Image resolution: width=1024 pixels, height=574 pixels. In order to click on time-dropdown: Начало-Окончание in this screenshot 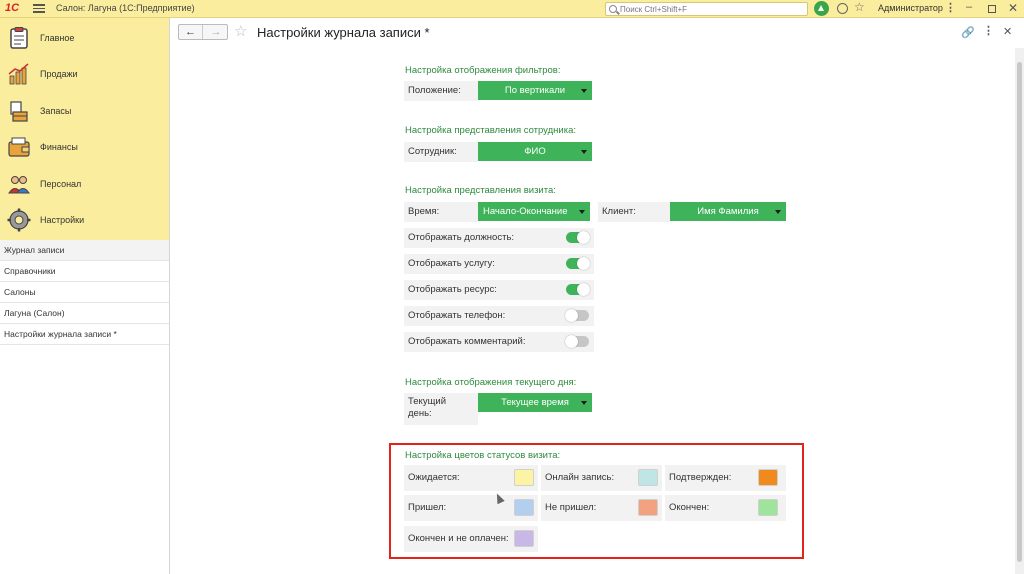, I will do `click(534, 211)`.